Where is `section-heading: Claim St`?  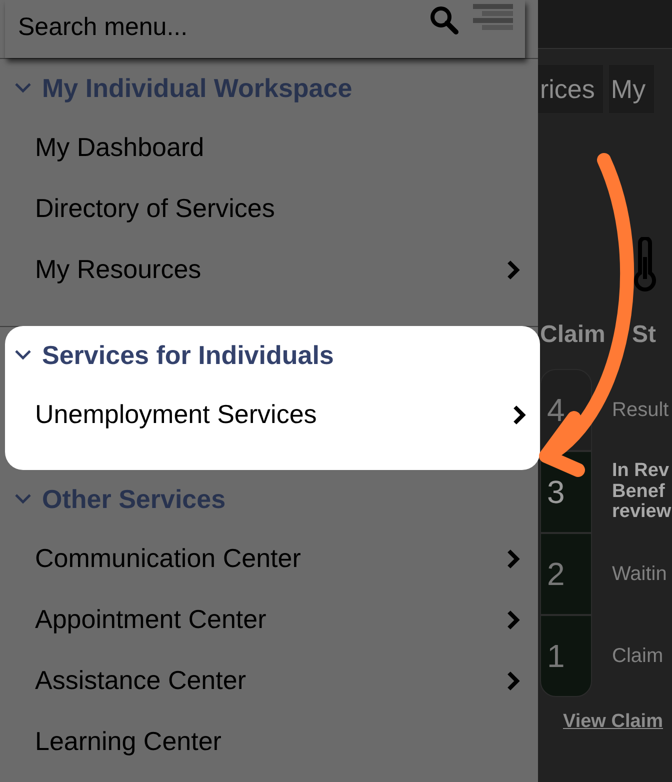
section-heading: Claim St is located at coordinates (599, 335).